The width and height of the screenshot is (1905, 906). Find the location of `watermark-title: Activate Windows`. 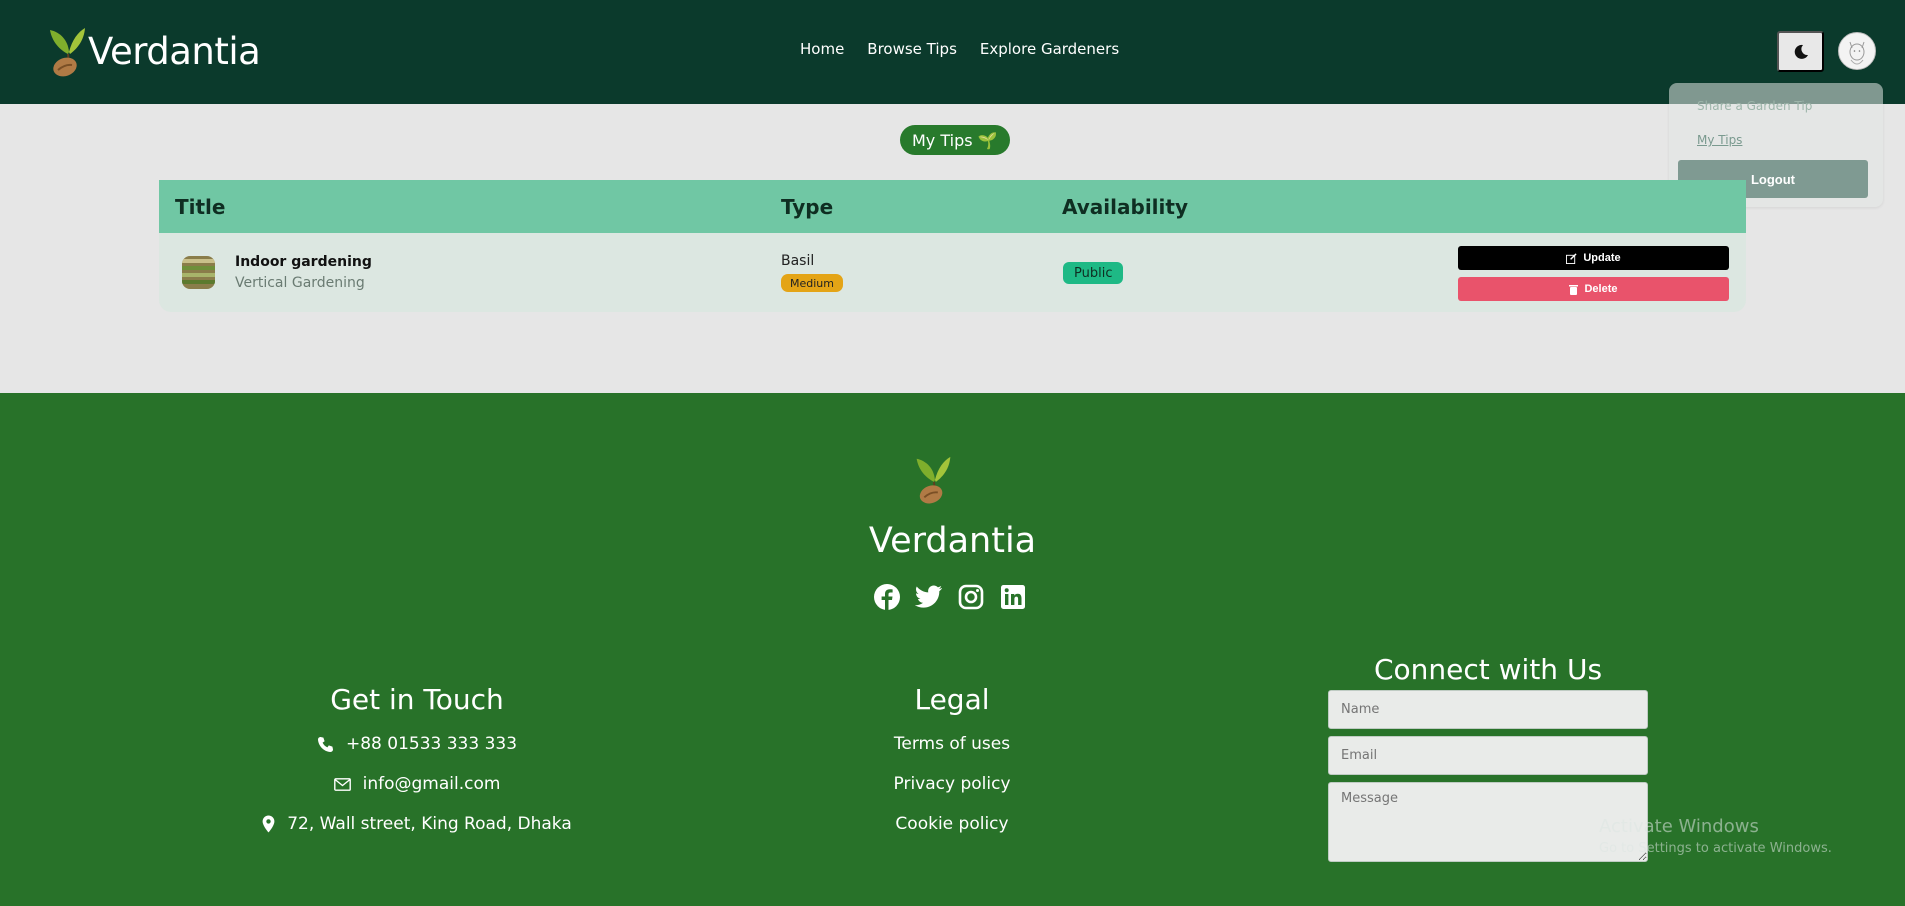

watermark-title: Activate Windows is located at coordinates (1679, 826).